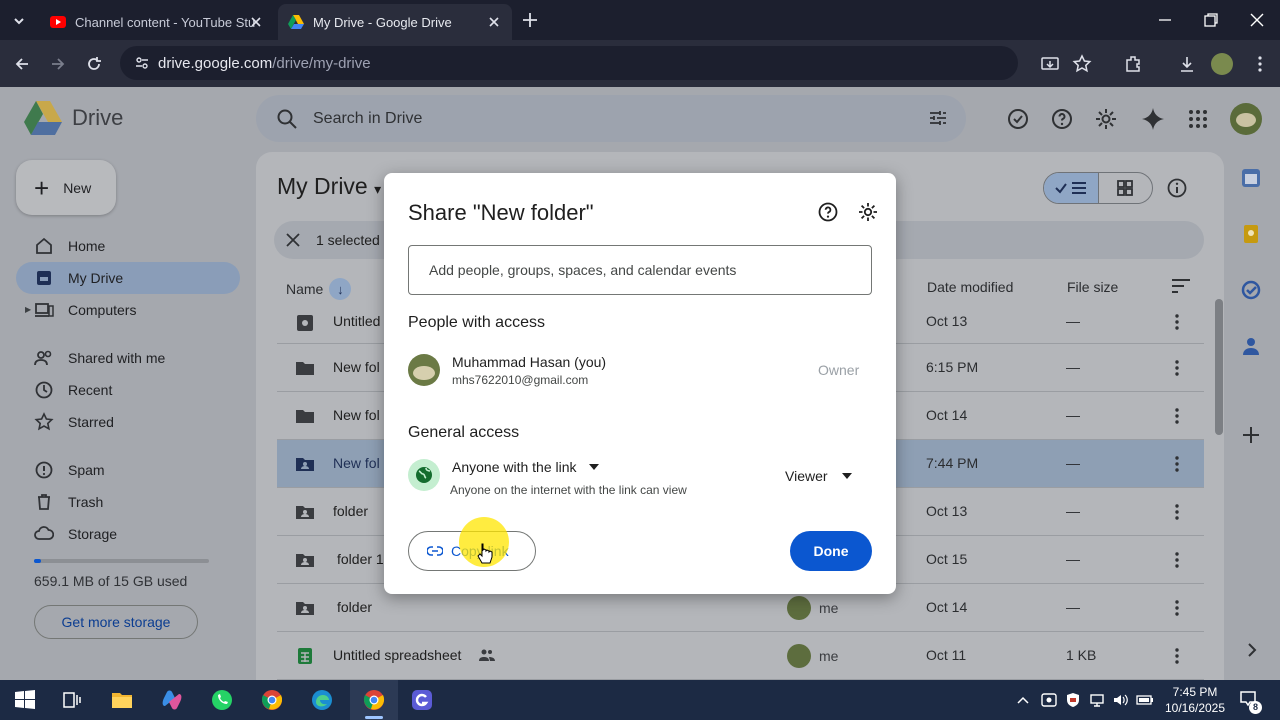 This screenshot has height=720, width=1280. What do you see at coordinates (952, 367) in the screenshot?
I see `date-modified: 6:15 PM` at bounding box center [952, 367].